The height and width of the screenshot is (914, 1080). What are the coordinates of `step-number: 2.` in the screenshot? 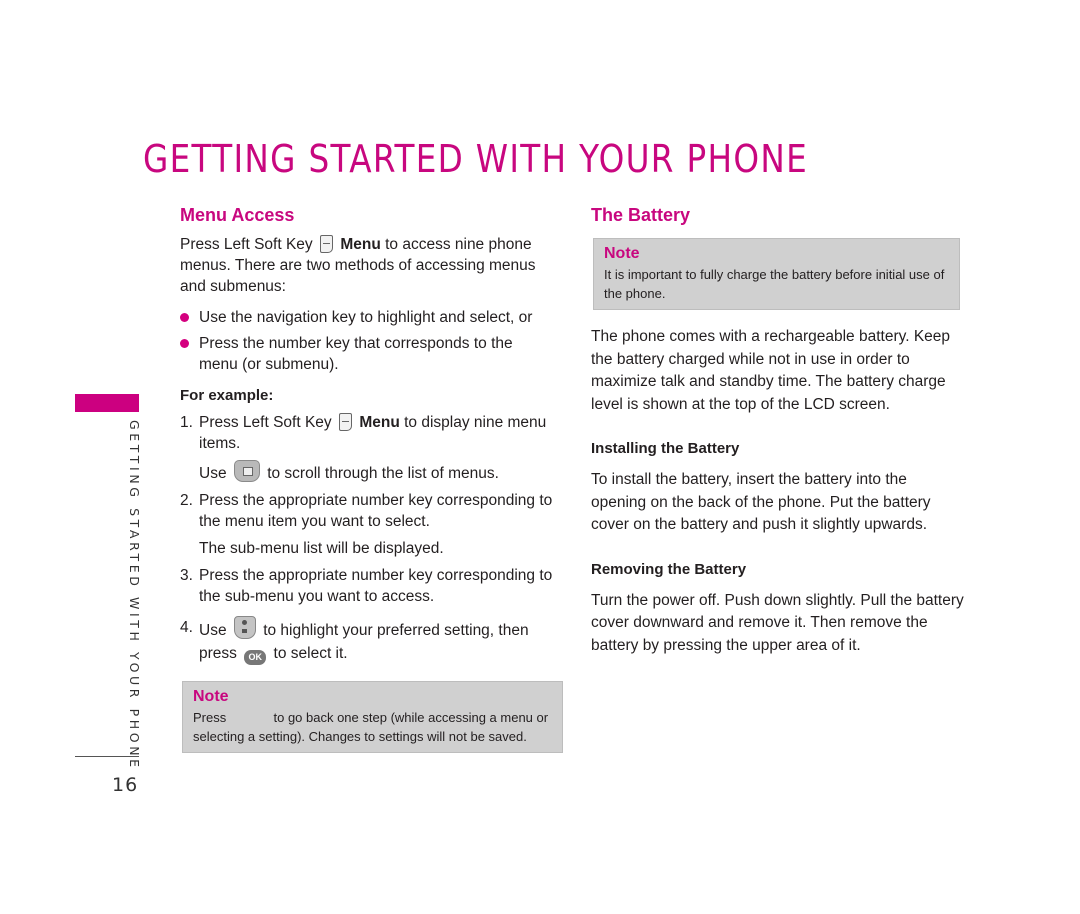 It's located at (186, 500).